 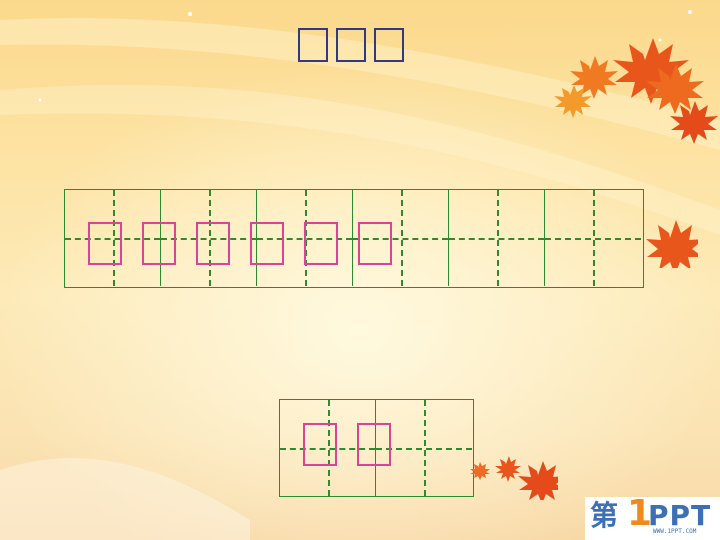 I want to click on site-logo: 第 1 PPT WWW.1PPT.COM, so click(x=652, y=517).